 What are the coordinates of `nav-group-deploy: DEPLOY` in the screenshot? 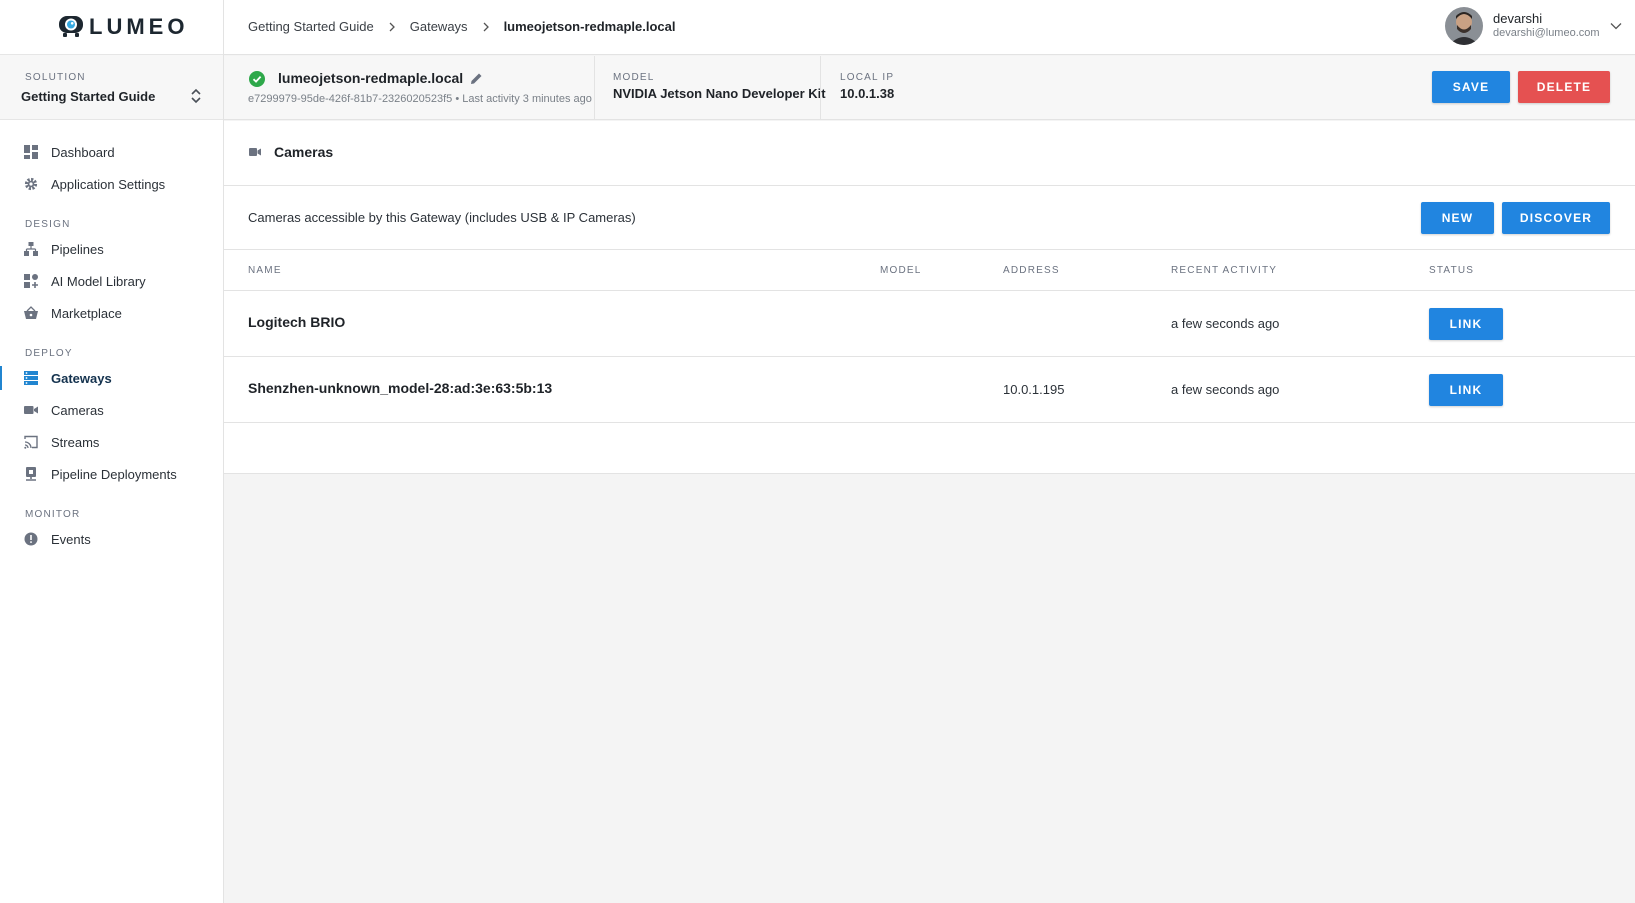 It's located at (49, 353).